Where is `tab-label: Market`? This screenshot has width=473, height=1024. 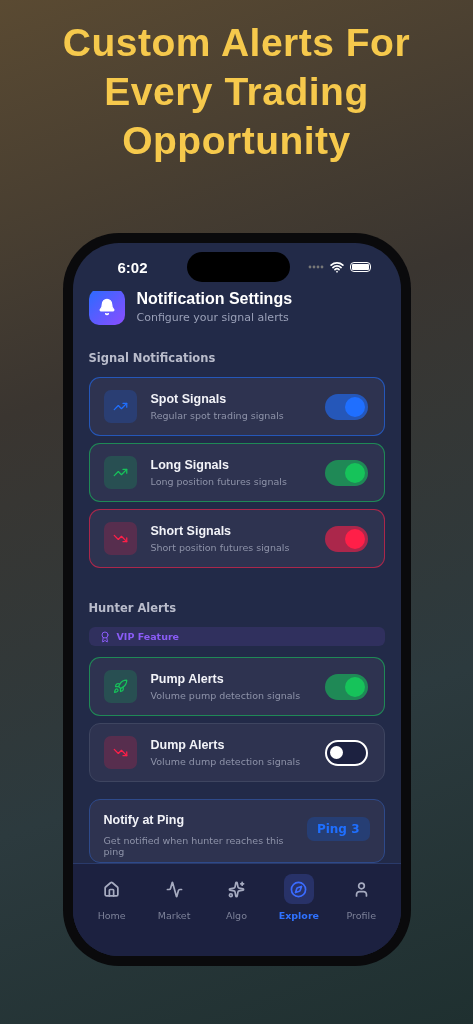 tab-label: Market is located at coordinates (174, 915).